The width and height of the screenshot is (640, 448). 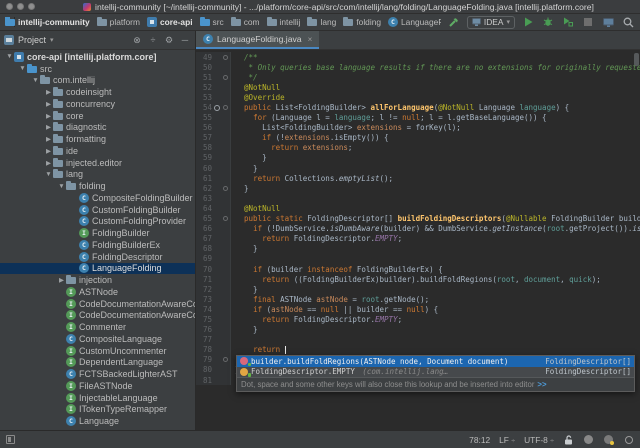 What do you see at coordinates (97, 186) in the screenshot?
I see `tree-item-folding: ▼ folding` at bounding box center [97, 186].